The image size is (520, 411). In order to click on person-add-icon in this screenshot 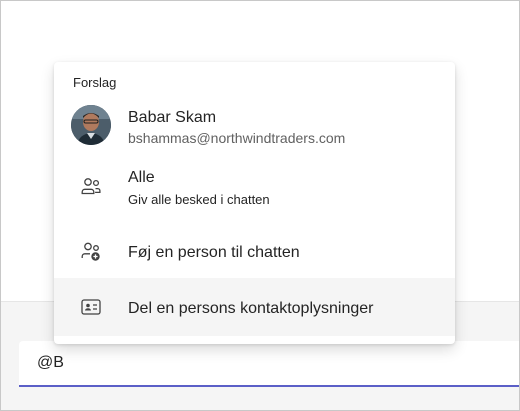, I will do `click(91, 251)`.